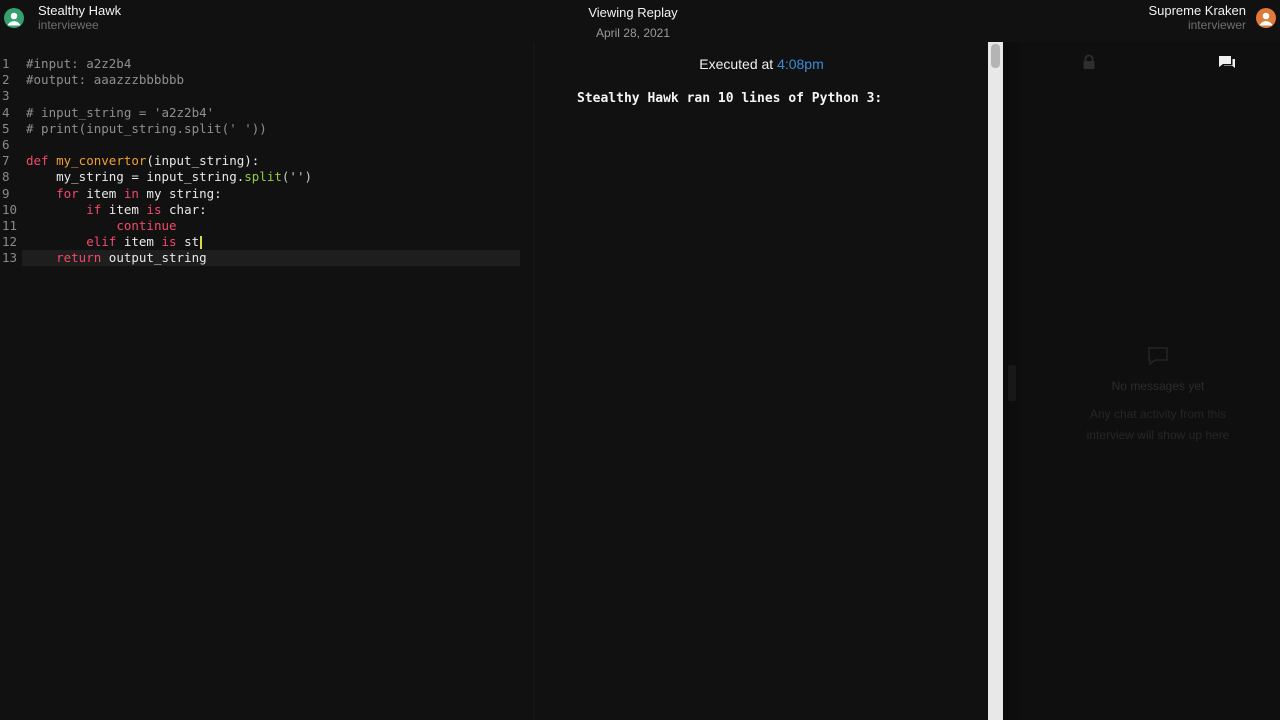  I want to click on code-token: #output: aaazzzbbbbbb, so click(105, 80).